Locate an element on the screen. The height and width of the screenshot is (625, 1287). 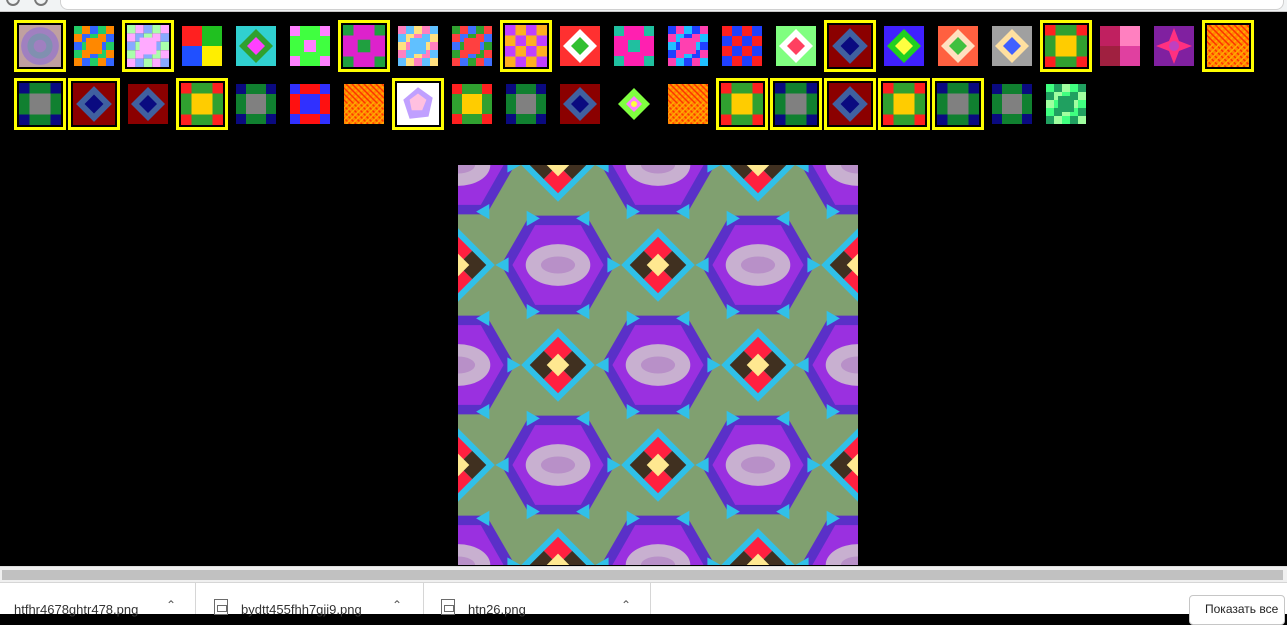
download-item: htn26.png ⌃ is located at coordinates (537, 600).